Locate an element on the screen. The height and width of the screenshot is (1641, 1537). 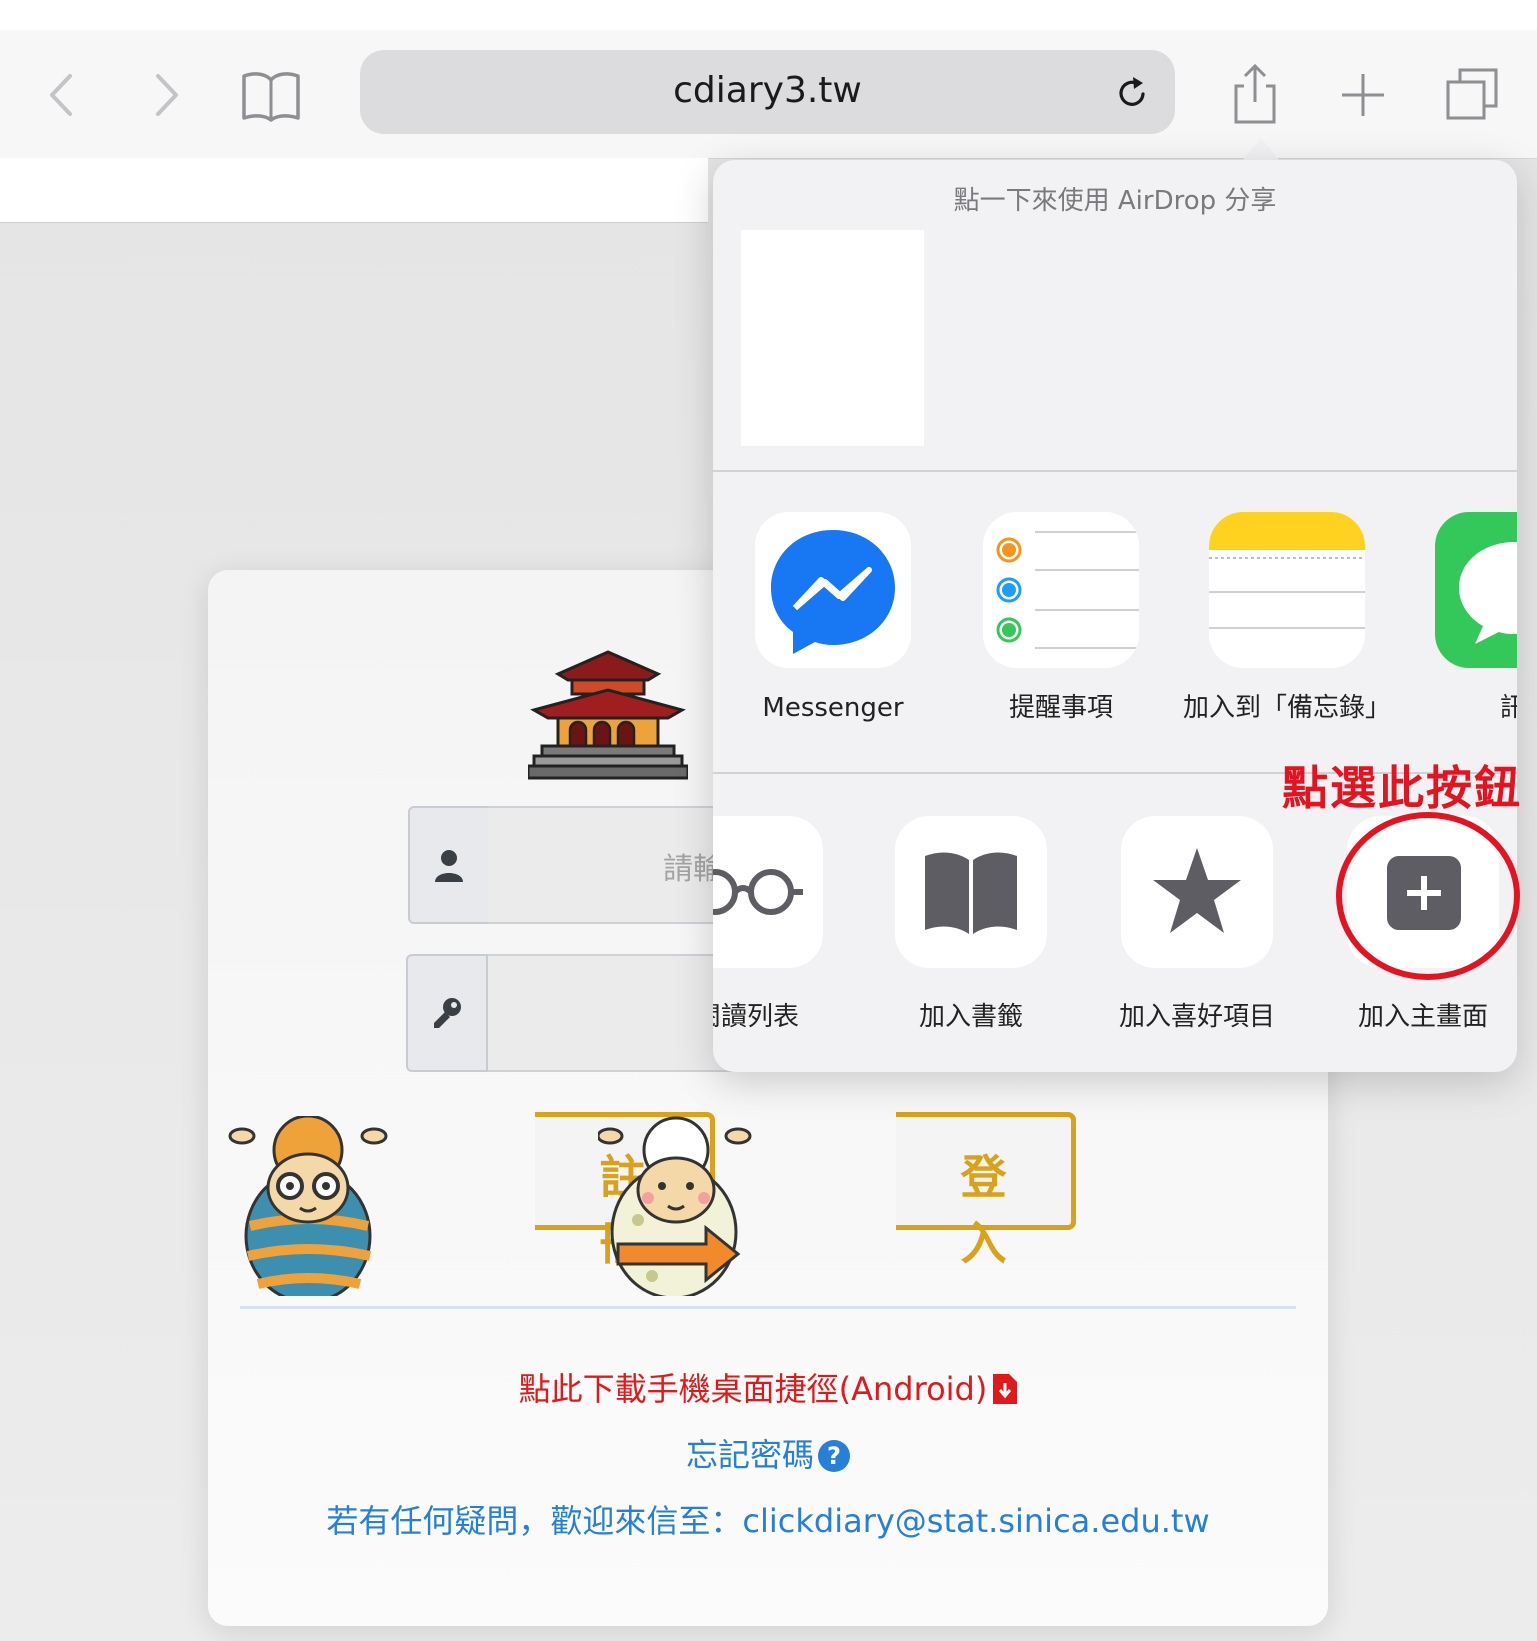
reading-list-label: 閱讀列表 is located at coordinates (756, 1017).